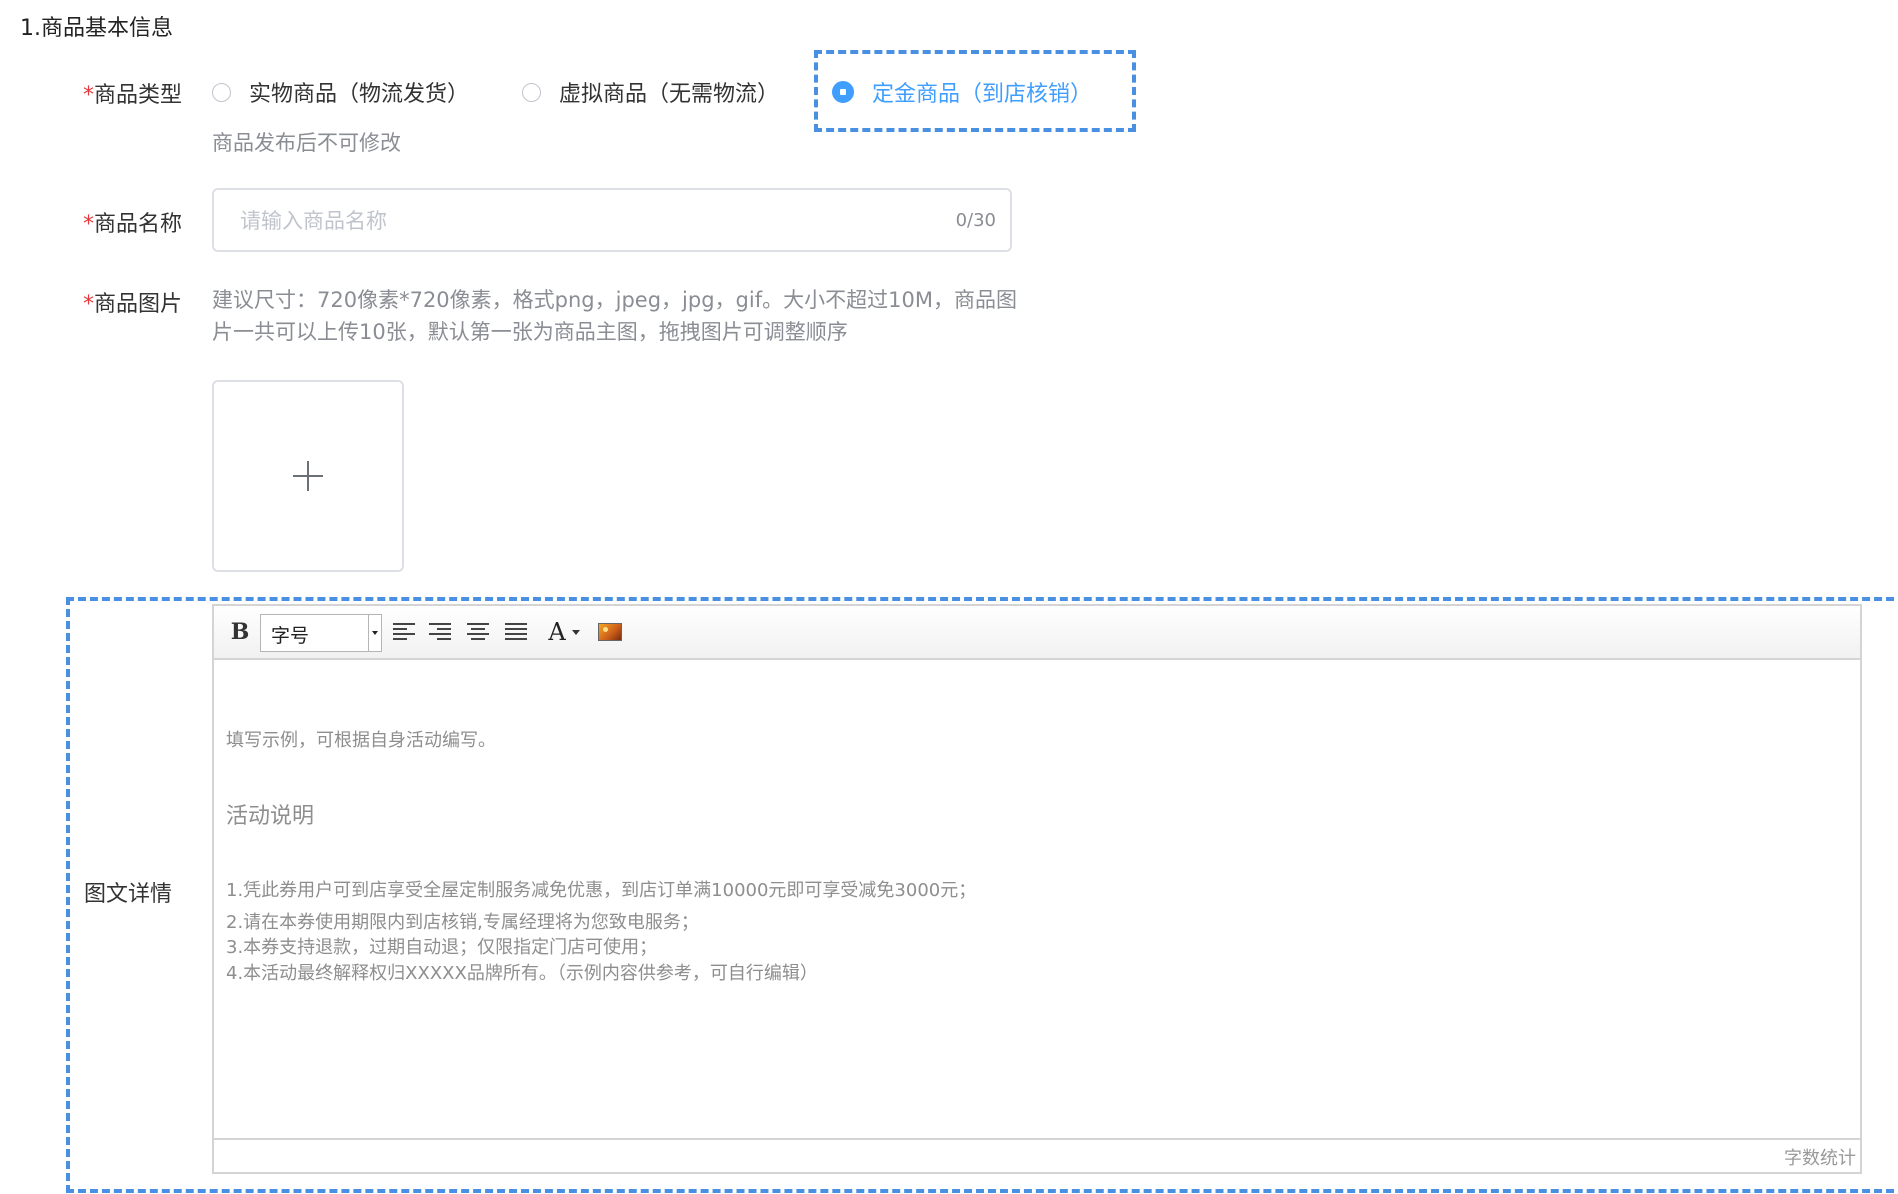  I want to click on word-count: 字数统计, so click(1820, 1158).